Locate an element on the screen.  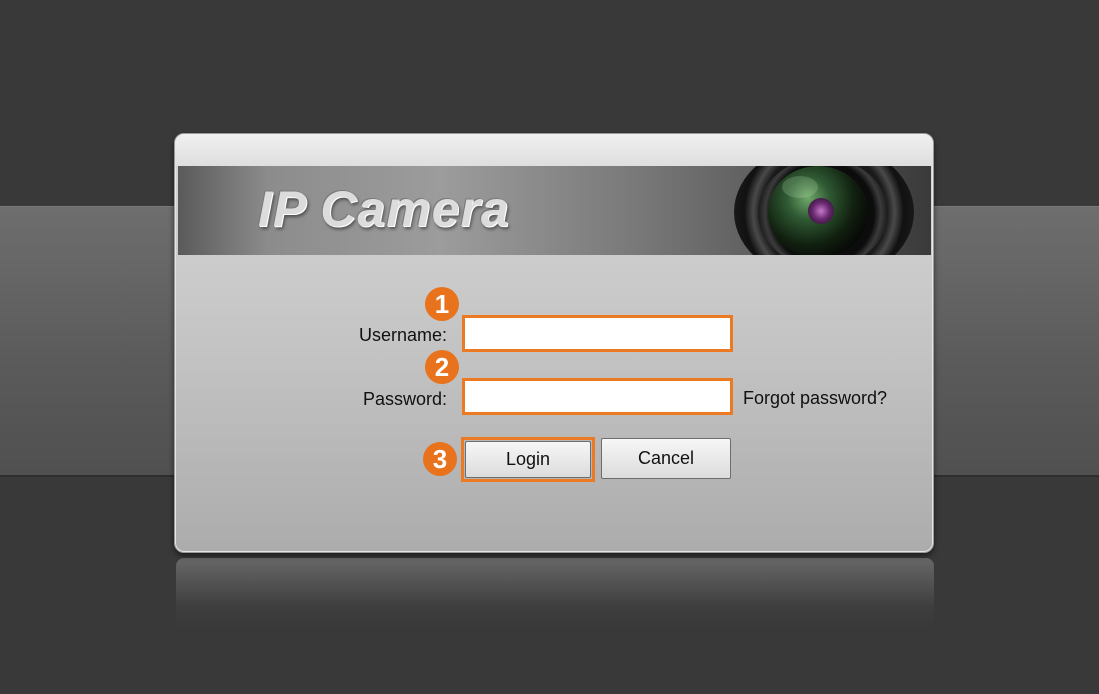
login-button: Login is located at coordinates (528, 459).